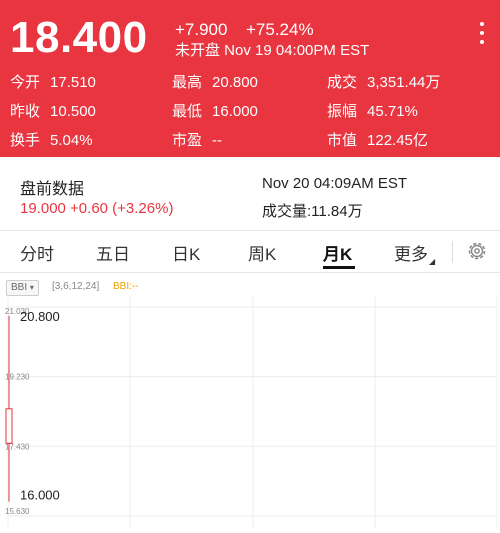 The width and height of the screenshot is (500, 533). What do you see at coordinates (37, 252) in the screenshot?
I see `tab-intraday: 分时` at bounding box center [37, 252].